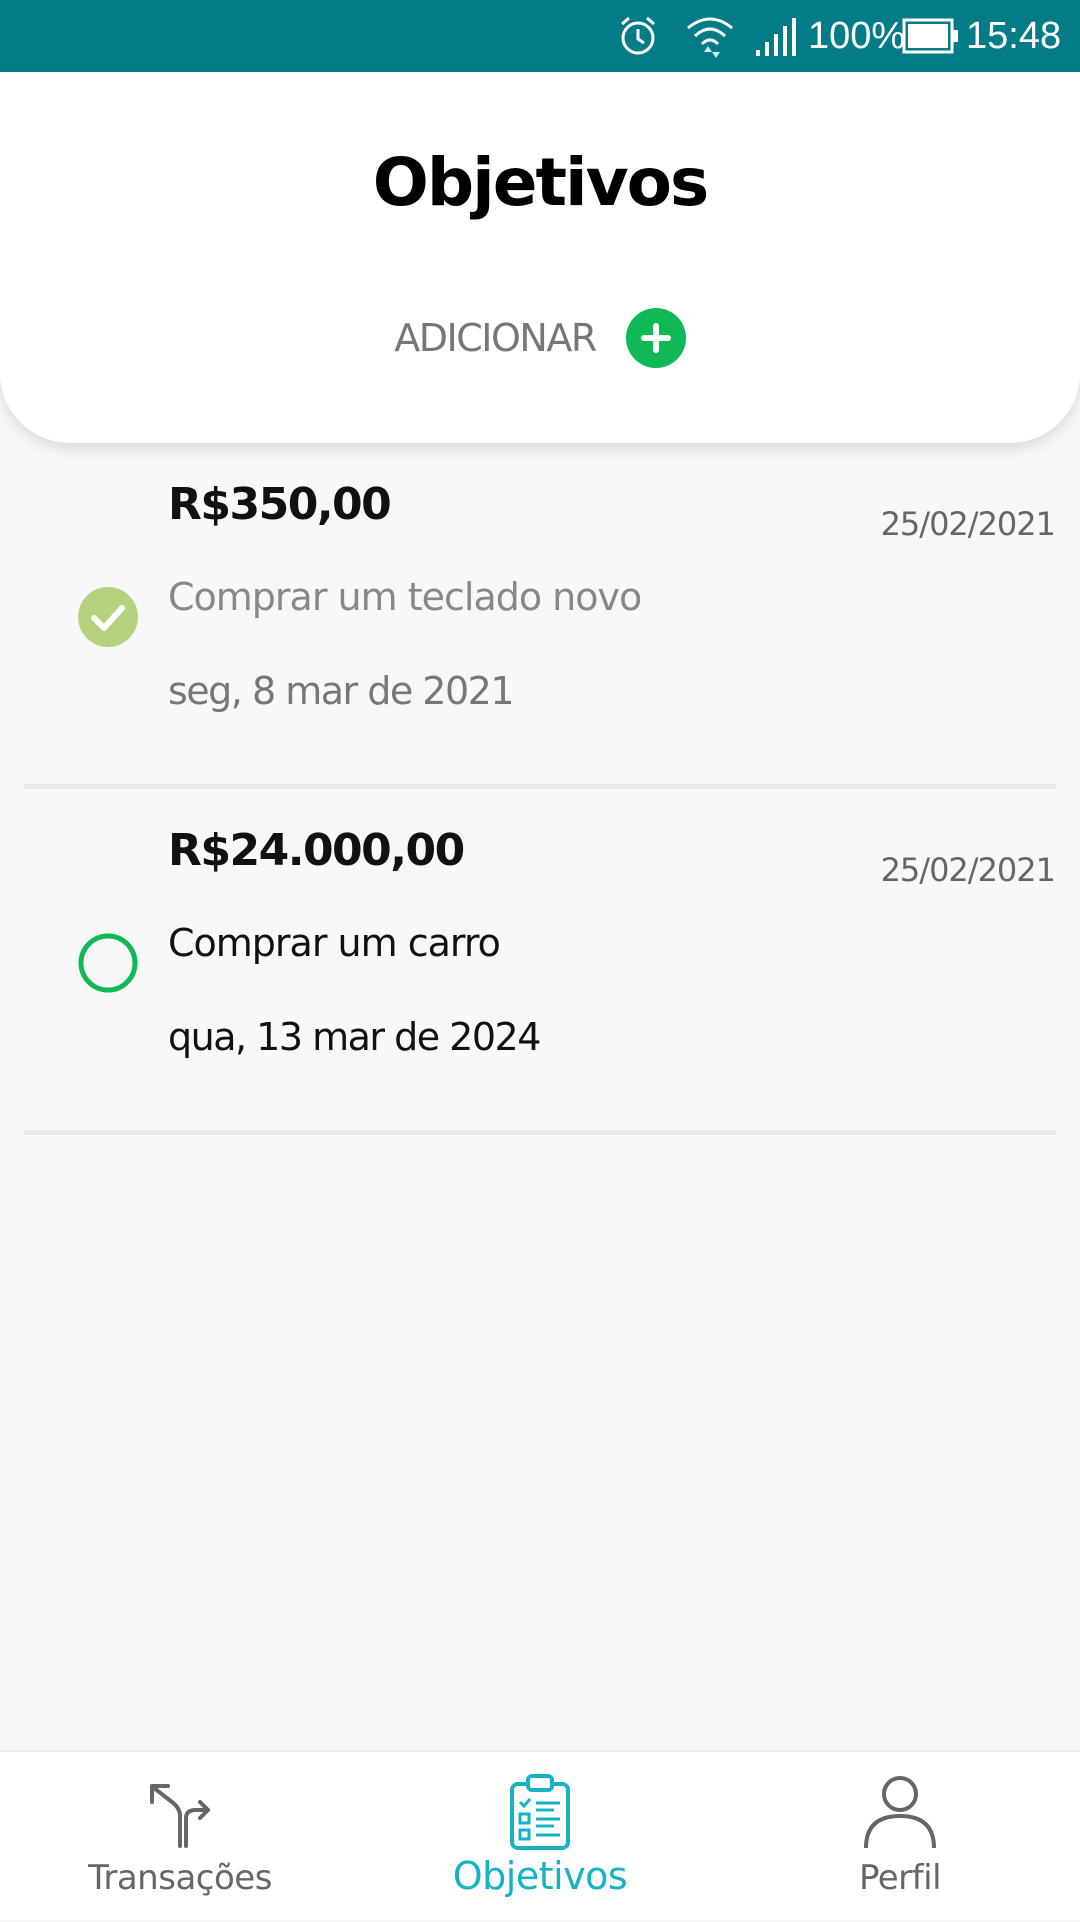 The image size is (1080, 1922). Describe the element at coordinates (540, 1132) in the screenshot. I see `divider` at that location.